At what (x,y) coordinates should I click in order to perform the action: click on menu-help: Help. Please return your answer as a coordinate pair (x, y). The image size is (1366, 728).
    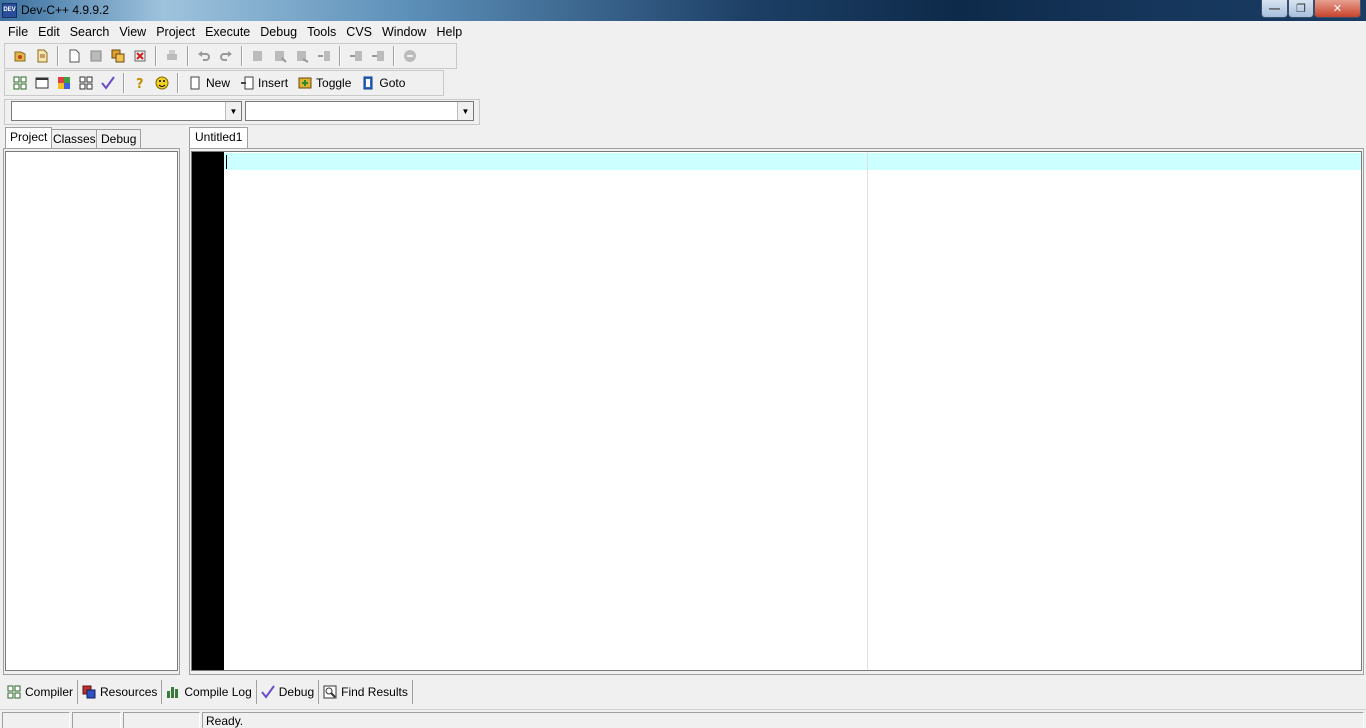
    Looking at the image, I should click on (449, 32).